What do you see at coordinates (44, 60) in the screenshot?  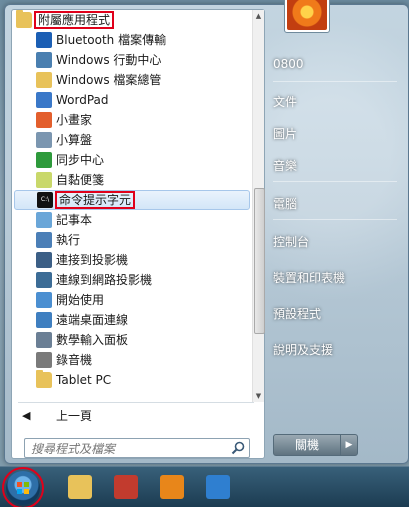 I see `mobility-center-icon` at bounding box center [44, 60].